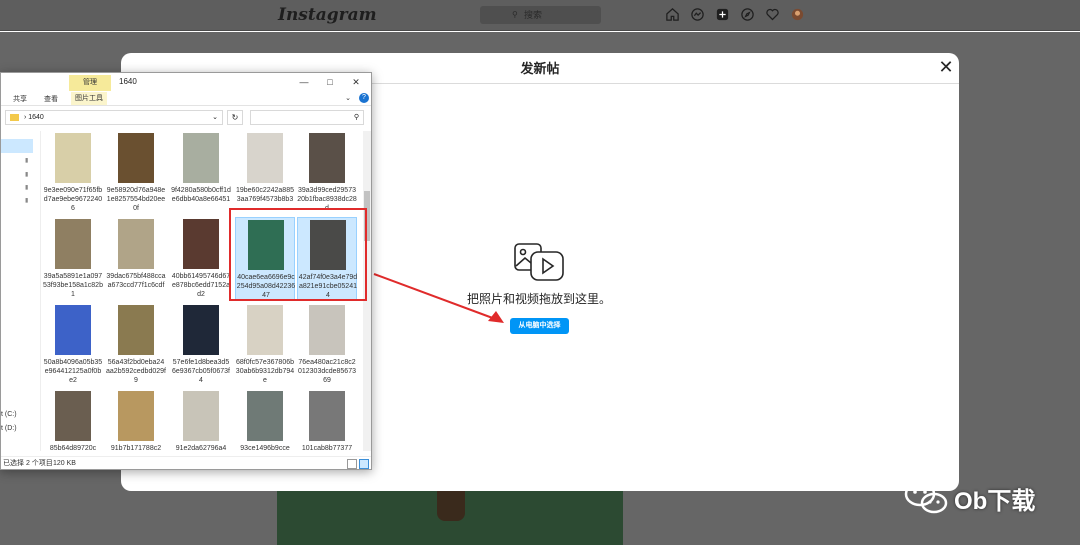 The width and height of the screenshot is (1080, 545). What do you see at coordinates (451, 506) in the screenshot?
I see `post-figure` at bounding box center [451, 506].